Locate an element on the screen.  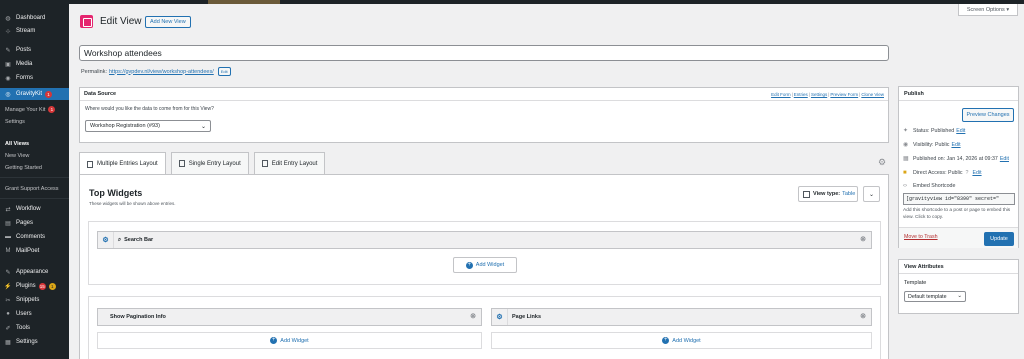
media-icon: ▣ is located at coordinates (8, 64).